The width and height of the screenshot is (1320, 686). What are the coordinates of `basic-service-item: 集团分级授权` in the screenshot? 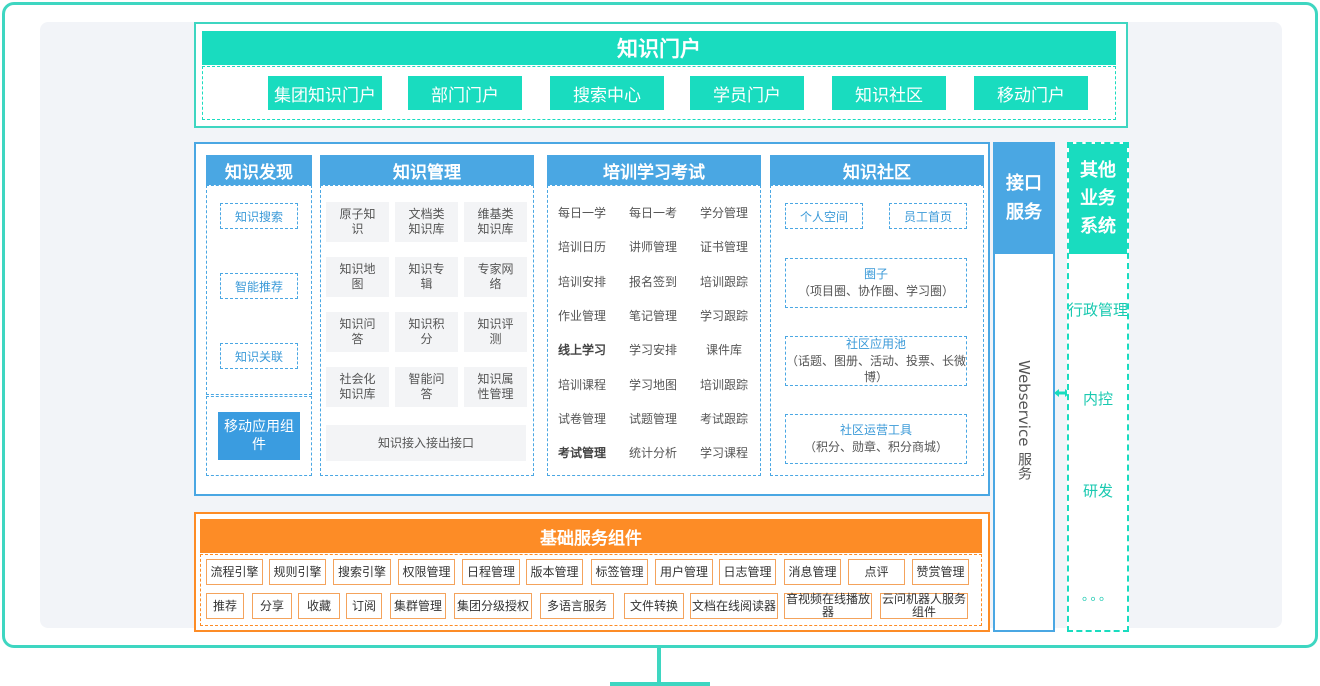 It's located at (493, 606).